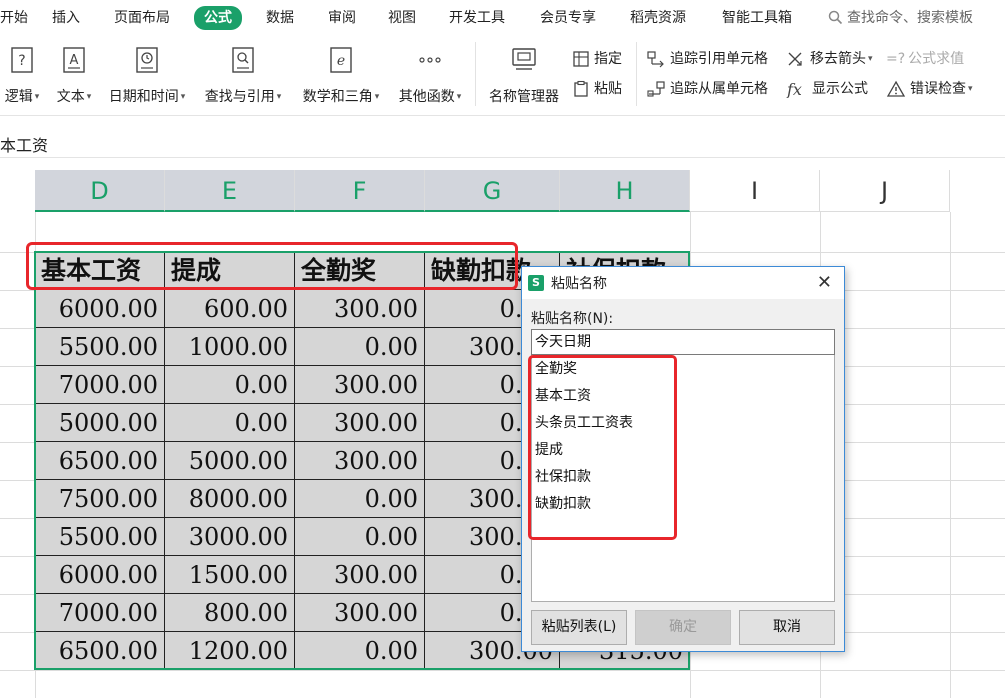  Describe the element at coordinates (492, 191) in the screenshot. I see `column-header-g: G` at that location.